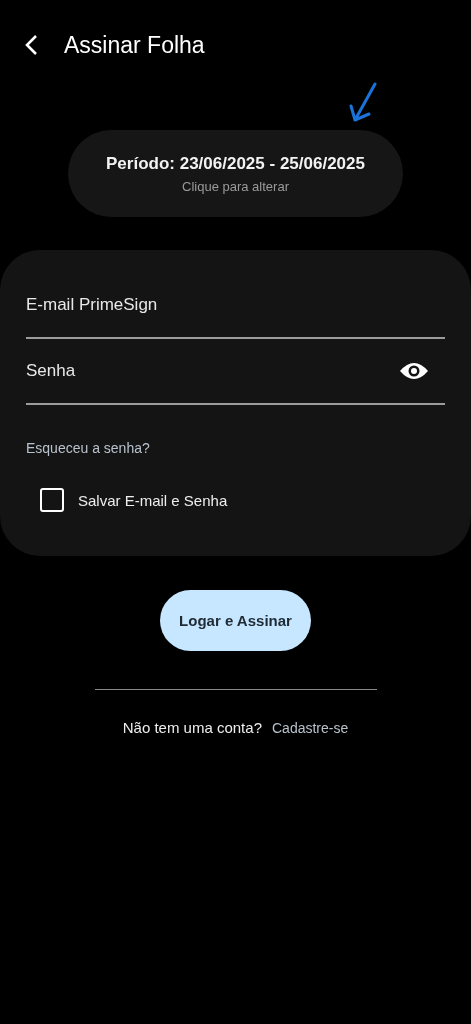 The width and height of the screenshot is (471, 1024). I want to click on remember-checkbox, so click(52, 500).